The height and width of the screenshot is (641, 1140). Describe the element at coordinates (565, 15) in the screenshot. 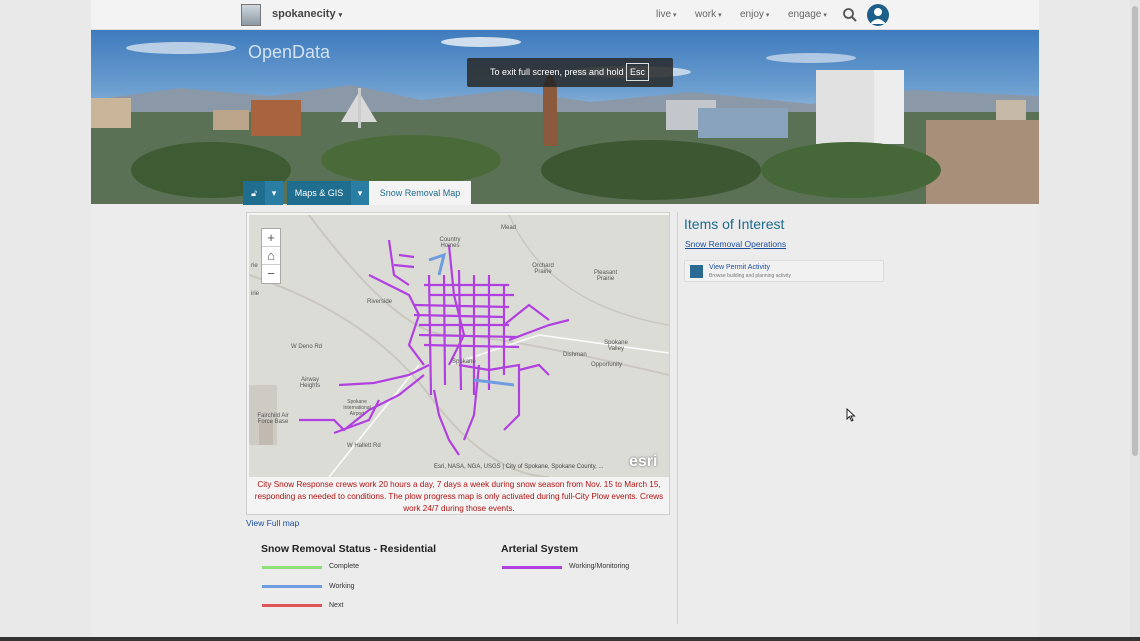

I see `top-navigation-bar: spokanecity ▾ live ▾ work ▾ enjoy ▾ engage ▾` at that location.